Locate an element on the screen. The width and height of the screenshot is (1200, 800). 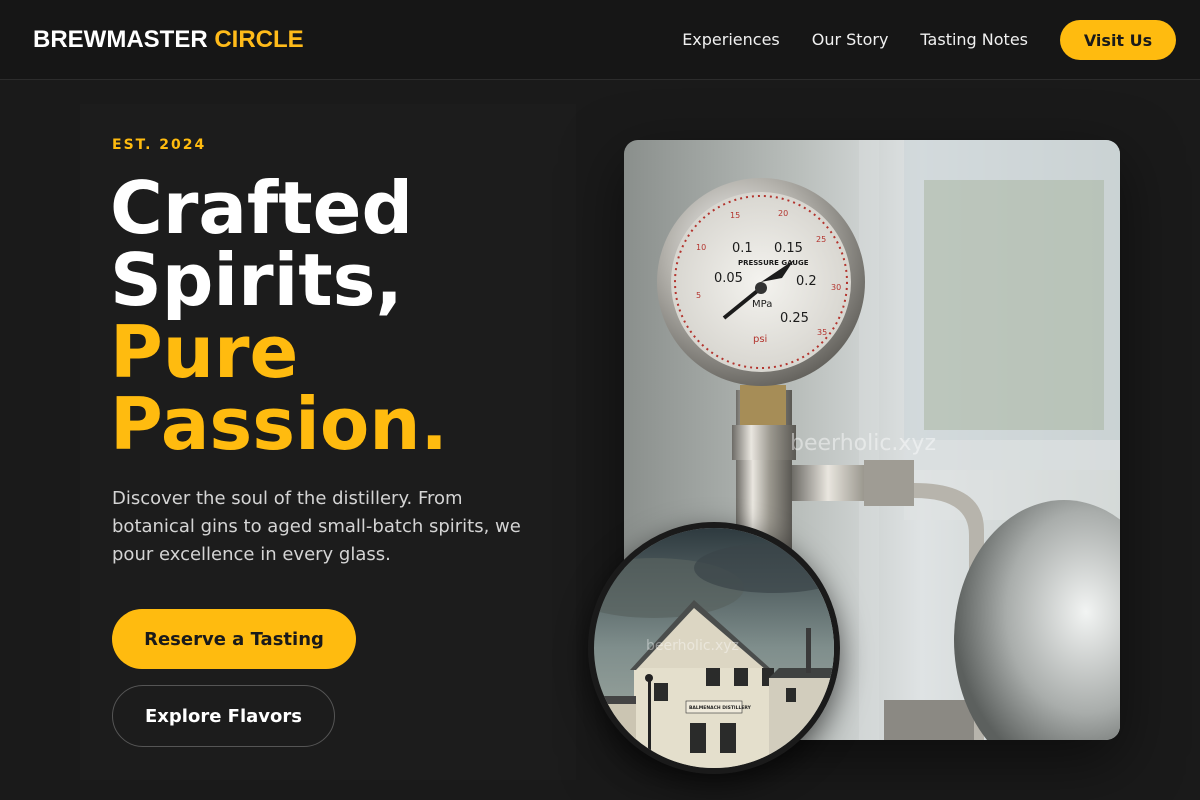
reserve-tasting-button: Reserve a Tasting is located at coordinates (234, 639).